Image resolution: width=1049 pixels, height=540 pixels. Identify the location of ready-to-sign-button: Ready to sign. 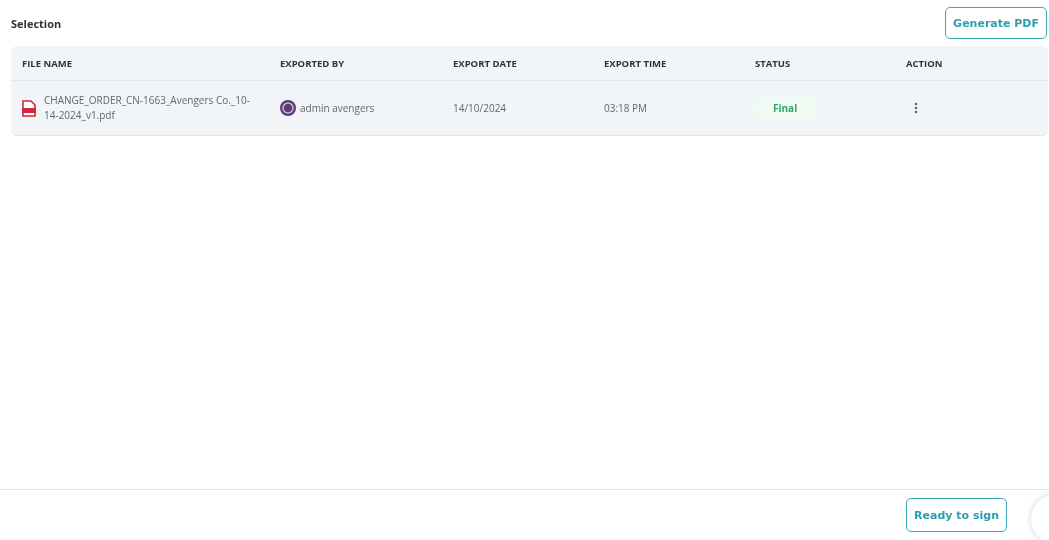
(956, 515).